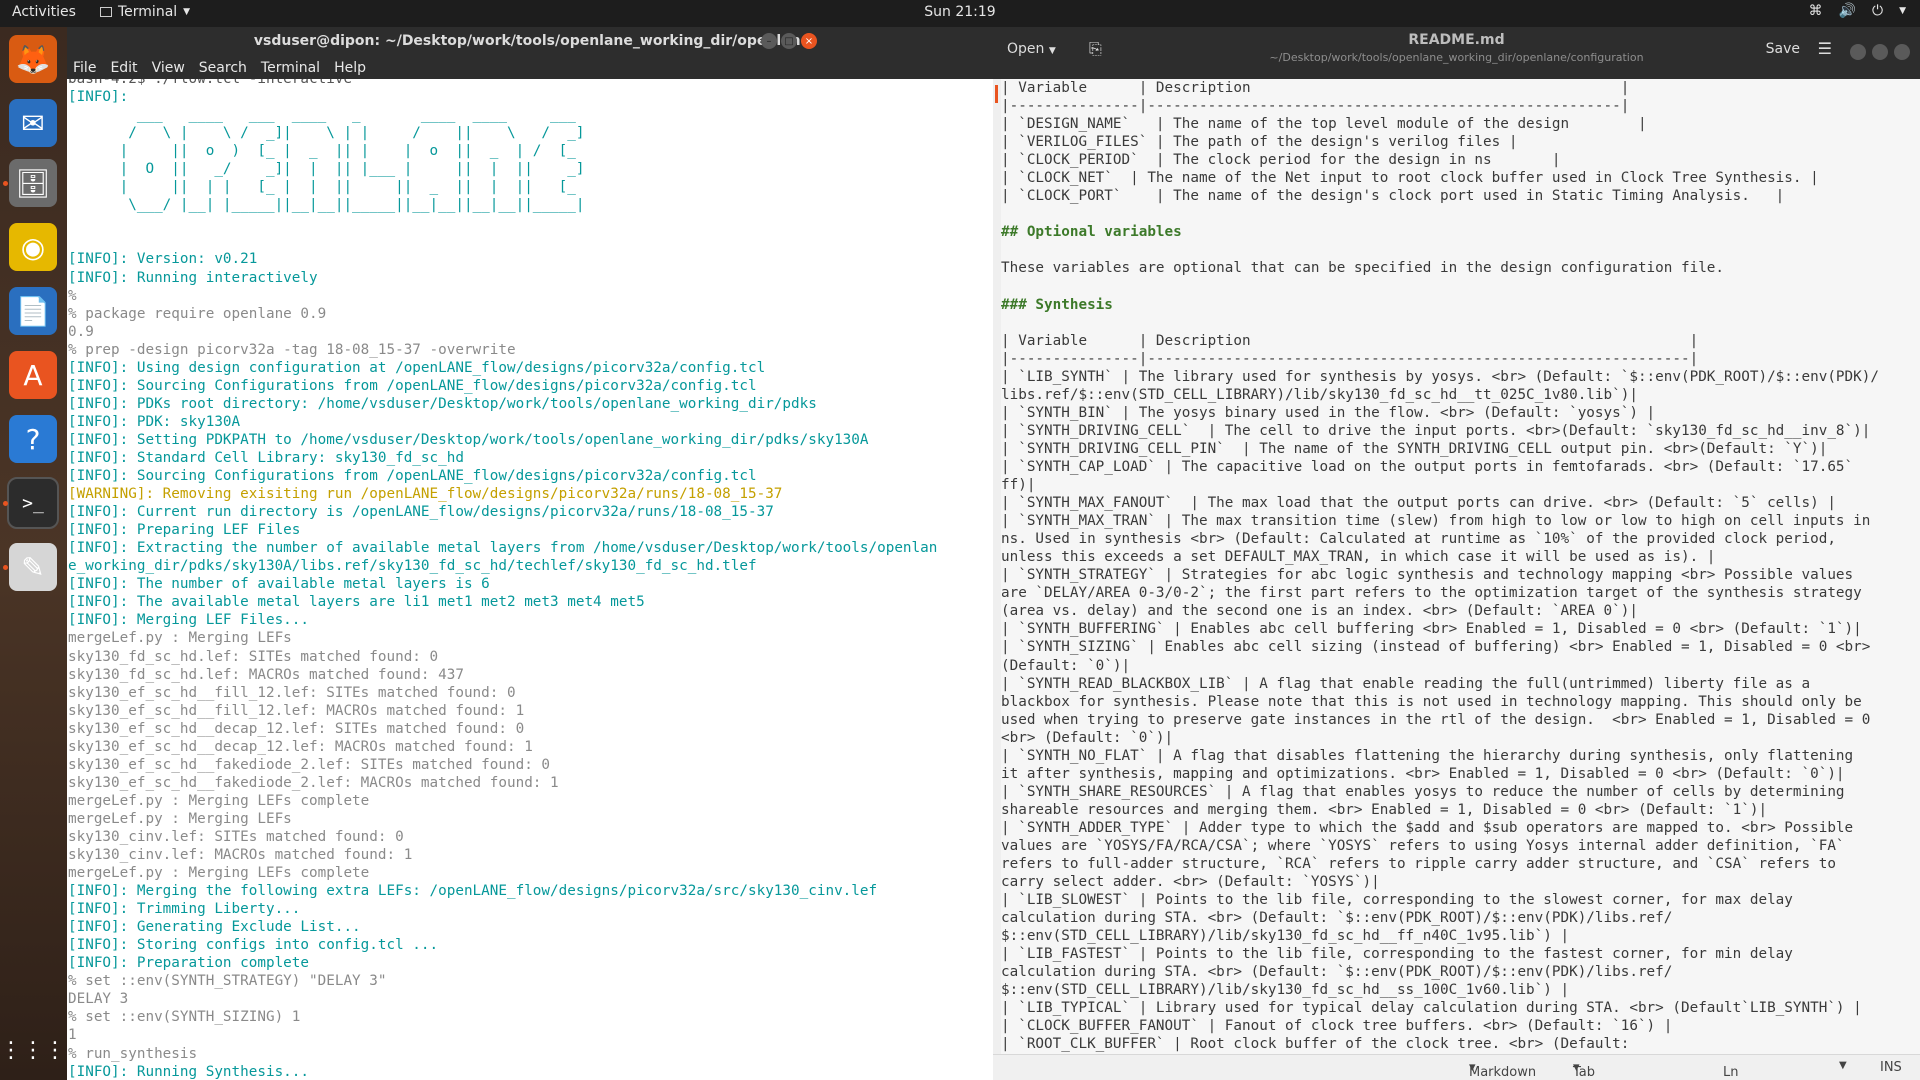 The width and height of the screenshot is (1920, 1080). Describe the element at coordinates (1066, 665) in the screenshot. I see `editor-line: (Default: `0`)|` at that location.